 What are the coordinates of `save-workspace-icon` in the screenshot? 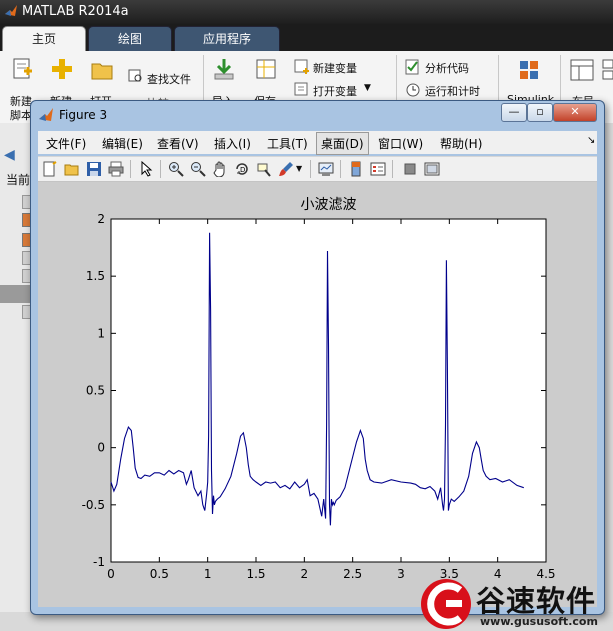 It's located at (266, 69).